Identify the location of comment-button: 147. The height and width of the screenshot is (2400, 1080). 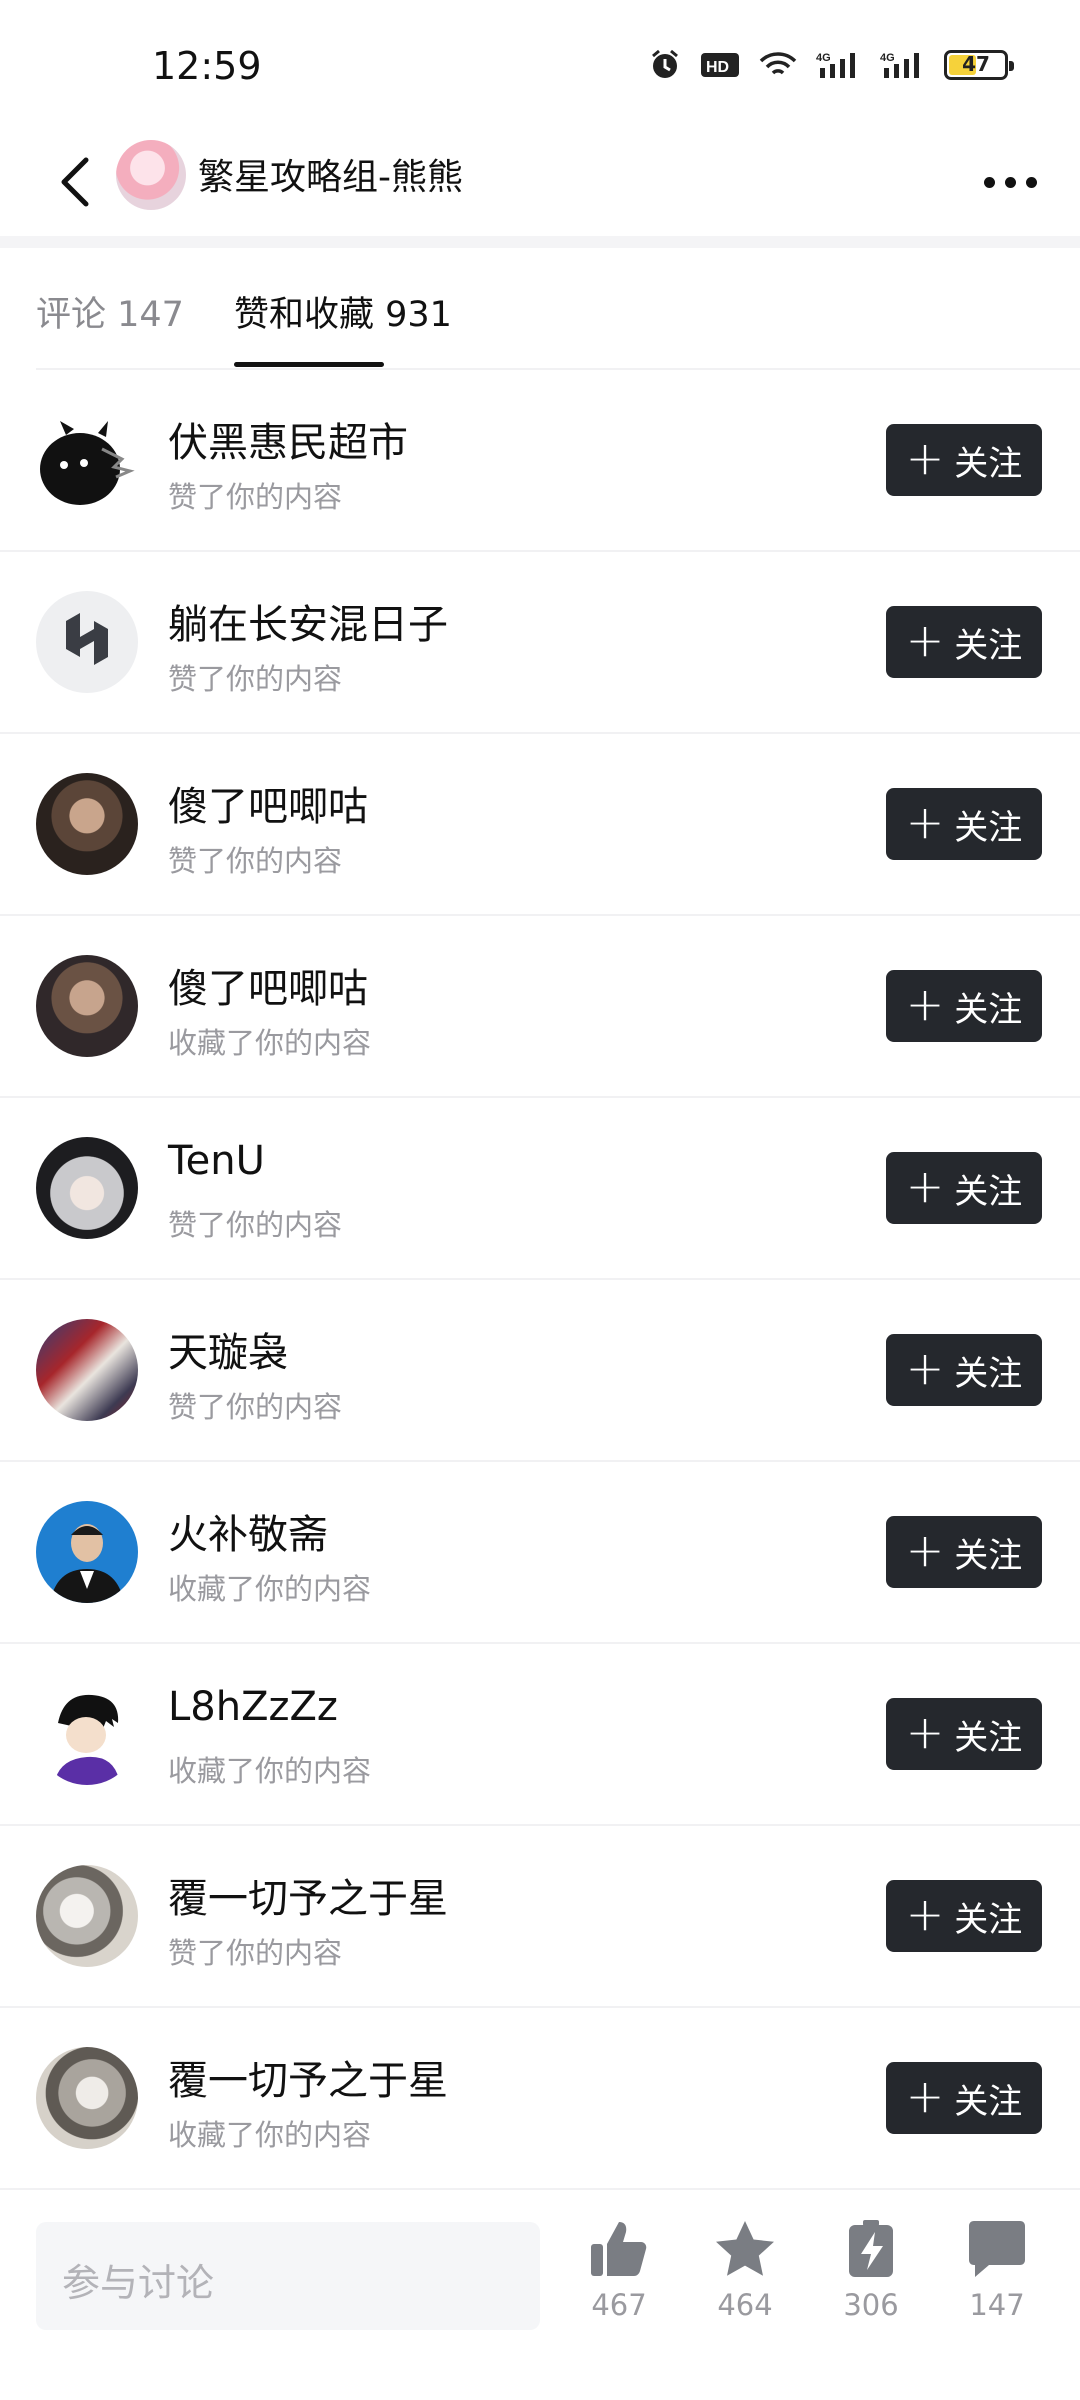
(997, 2270).